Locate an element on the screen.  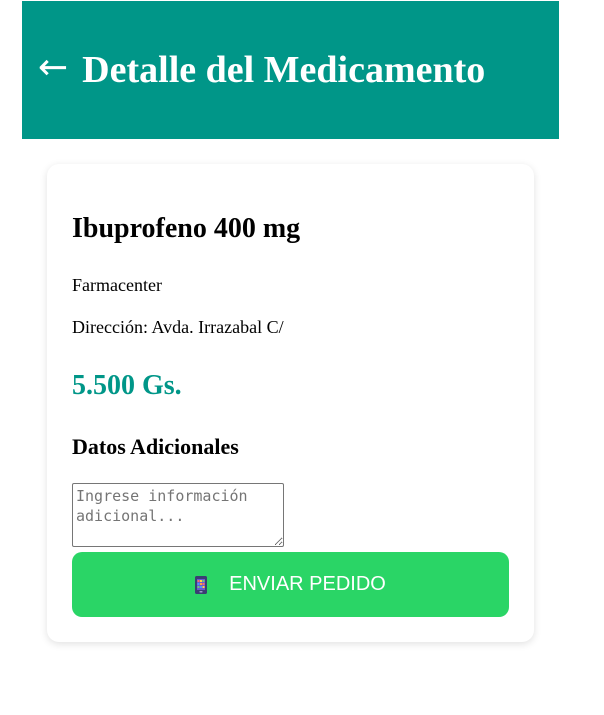
mobile-phone-icon is located at coordinates (201, 584).